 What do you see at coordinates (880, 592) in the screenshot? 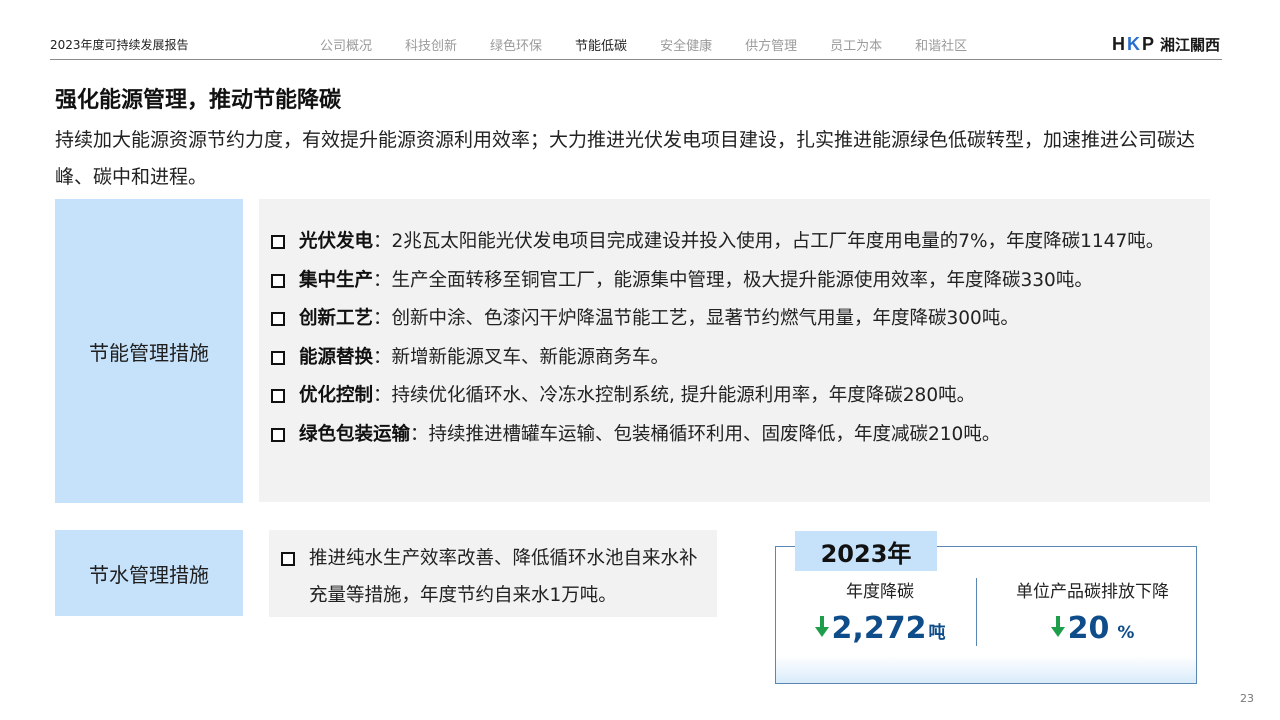
I see `stat-label: 年度降碳` at bounding box center [880, 592].